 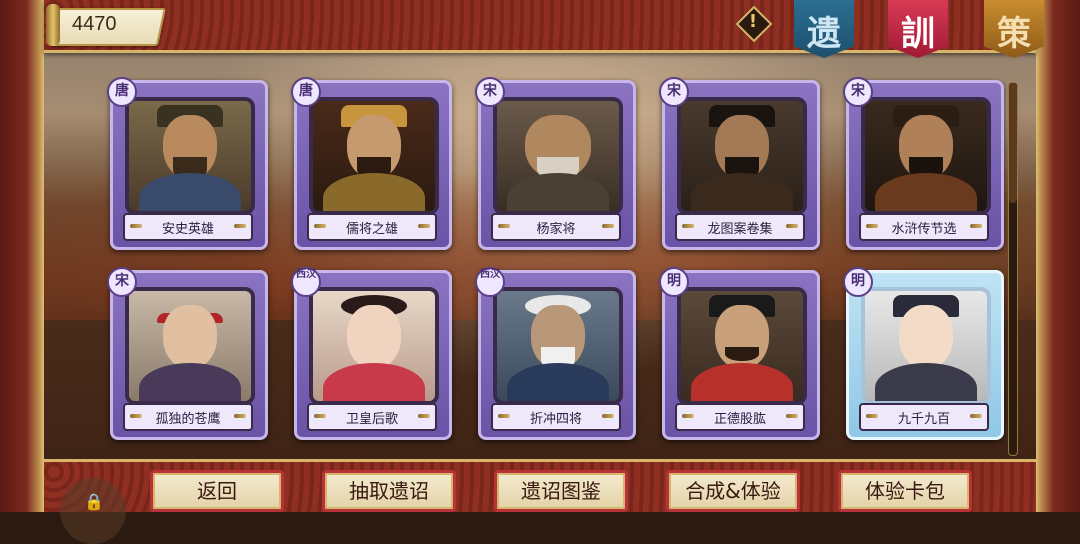 I want to click on currency-value: 4470, so click(x=94, y=24).